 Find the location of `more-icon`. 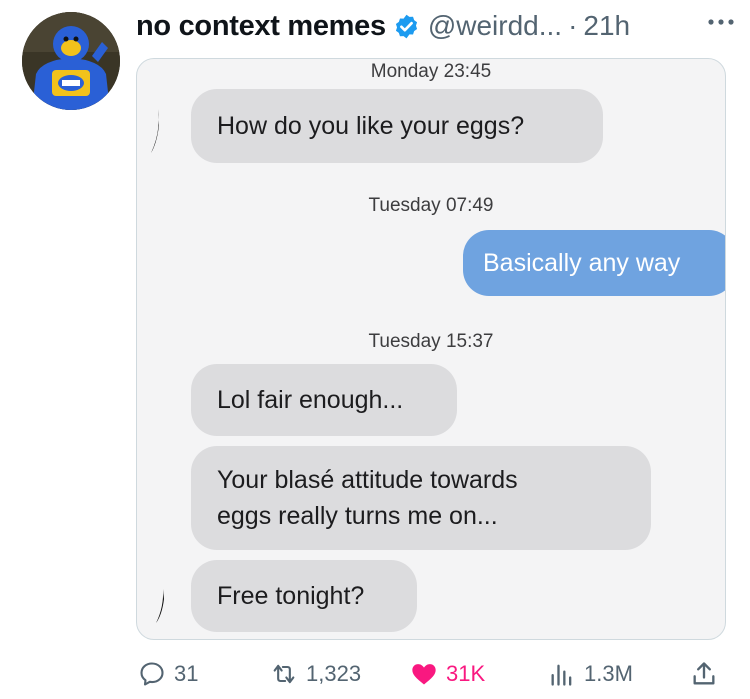

more-icon is located at coordinates (721, 22).